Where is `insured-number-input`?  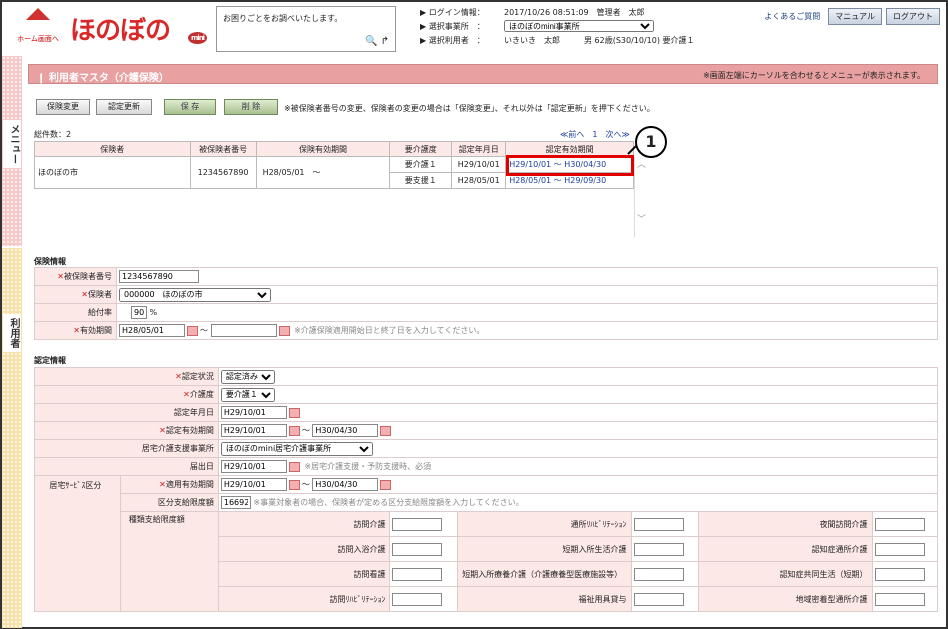
insured-number-input is located at coordinates (159, 276).